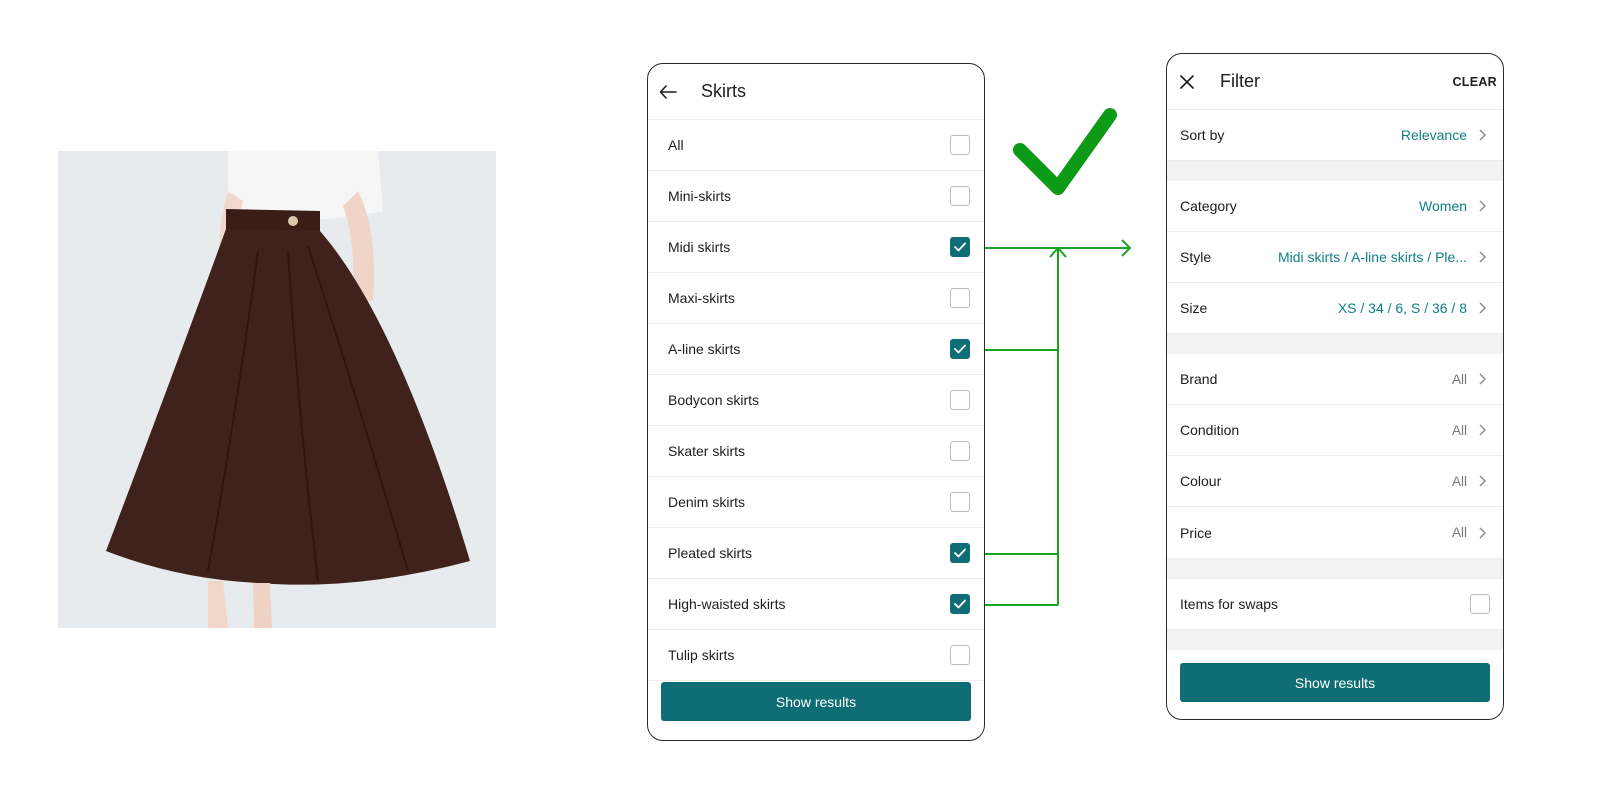 Image resolution: width=1600 pixels, height=803 pixels. Describe the element at coordinates (699, 247) in the screenshot. I see `list-item-label: Midi skirts` at that location.